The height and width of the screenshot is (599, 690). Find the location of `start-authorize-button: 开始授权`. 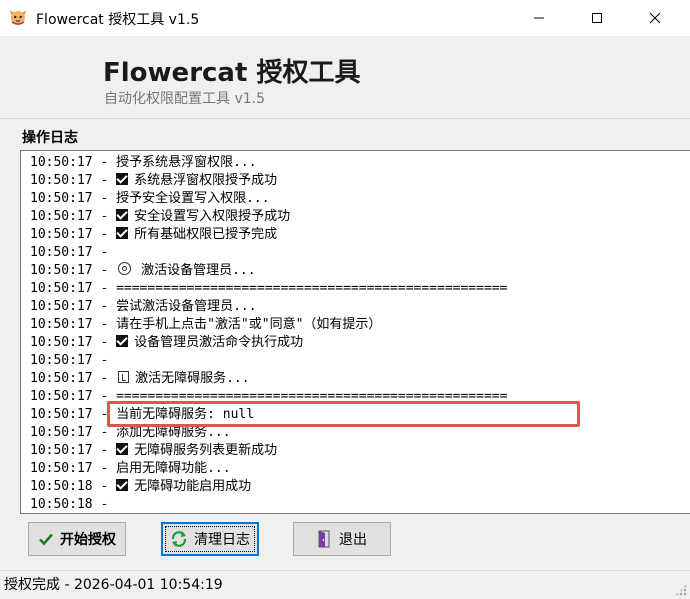

start-authorize-button: 开始授权 is located at coordinates (77, 539).